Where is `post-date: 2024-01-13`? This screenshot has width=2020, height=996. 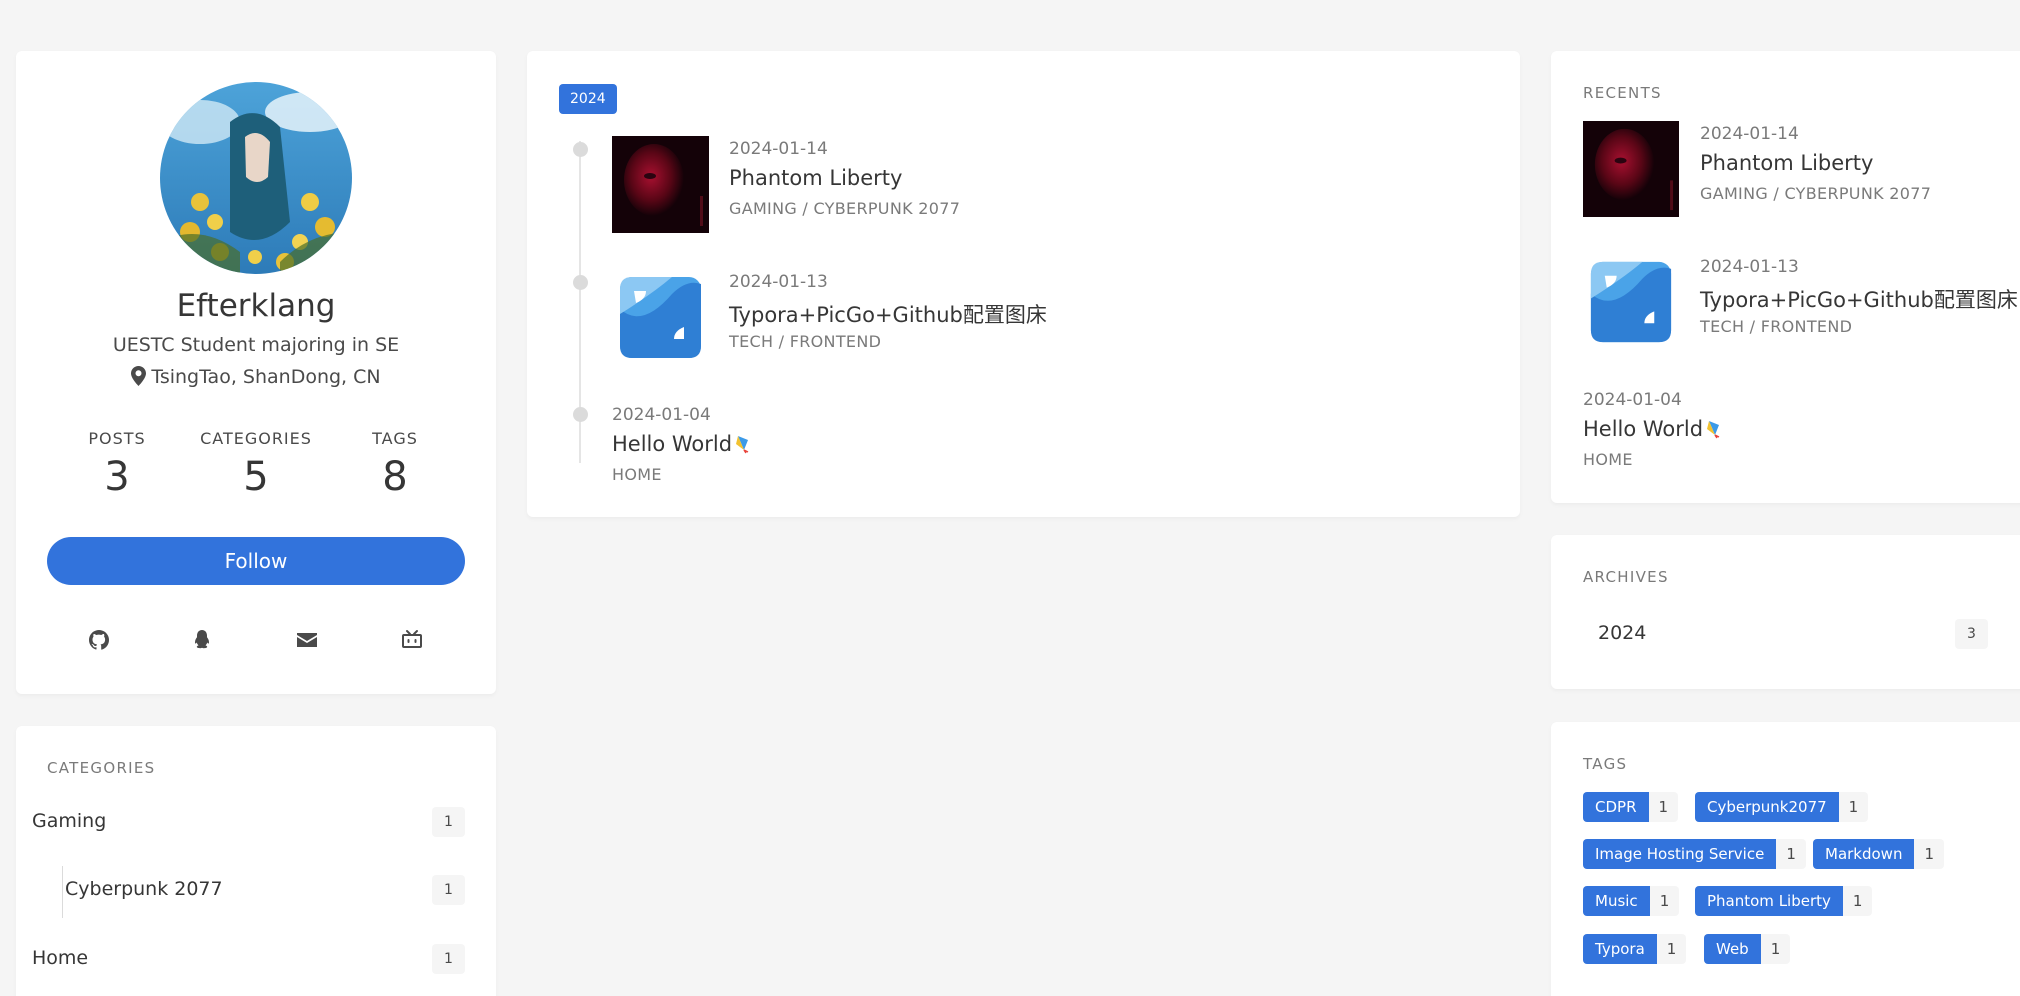 post-date: 2024-01-13 is located at coordinates (778, 282).